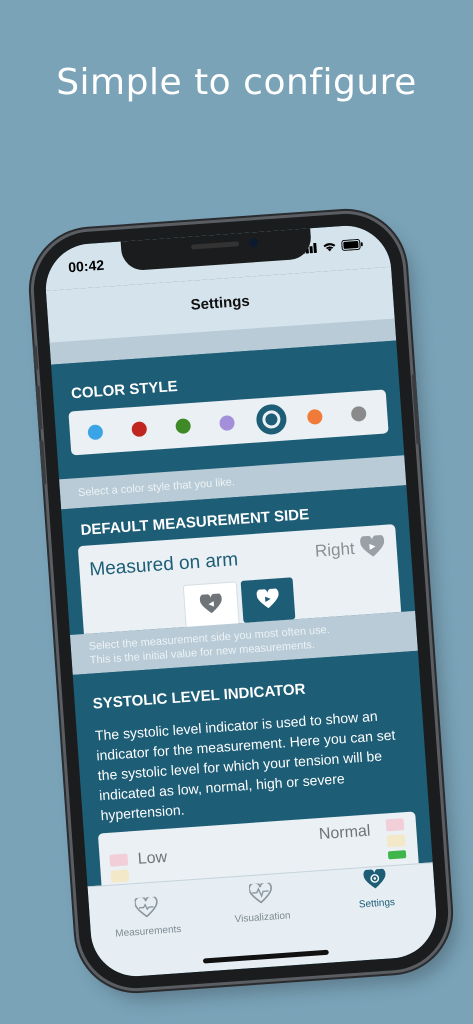  What do you see at coordinates (86, 266) in the screenshot?
I see `status-time: 00:42` at bounding box center [86, 266].